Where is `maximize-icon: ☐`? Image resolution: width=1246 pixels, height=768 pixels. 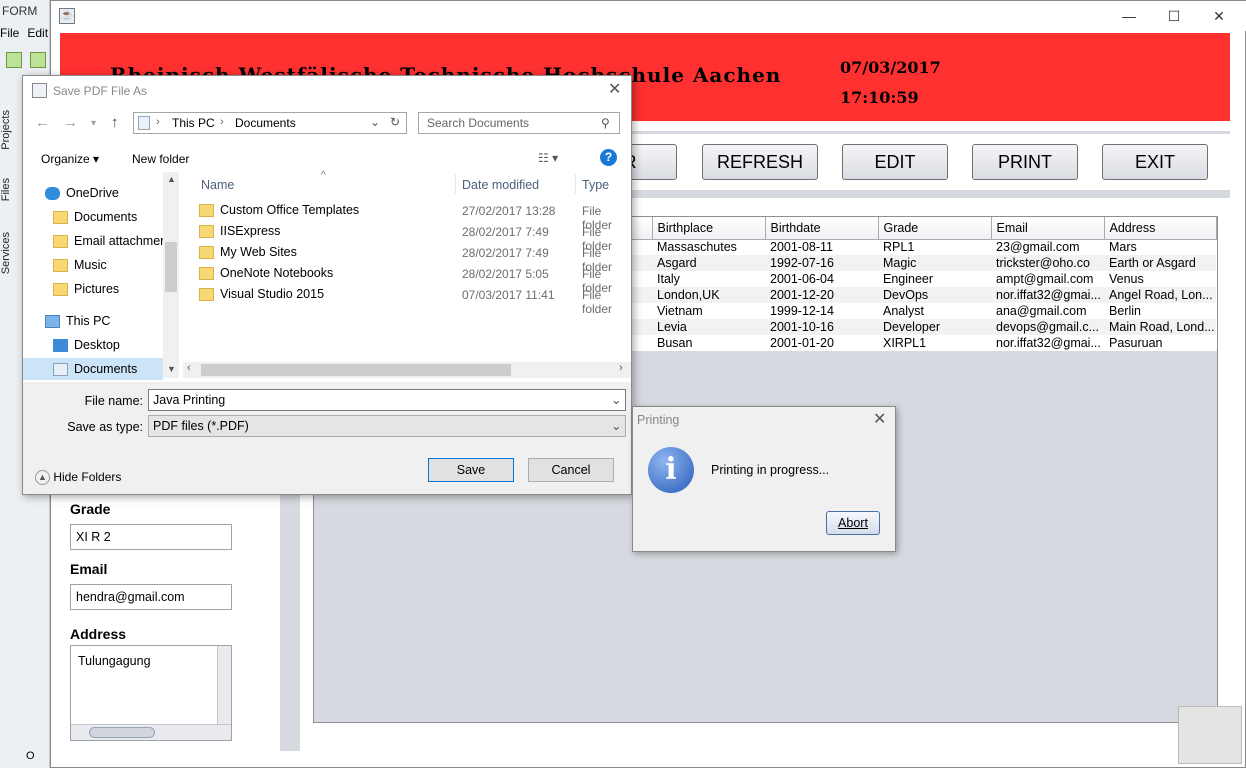 maximize-icon: ☐ is located at coordinates (1174, 16).